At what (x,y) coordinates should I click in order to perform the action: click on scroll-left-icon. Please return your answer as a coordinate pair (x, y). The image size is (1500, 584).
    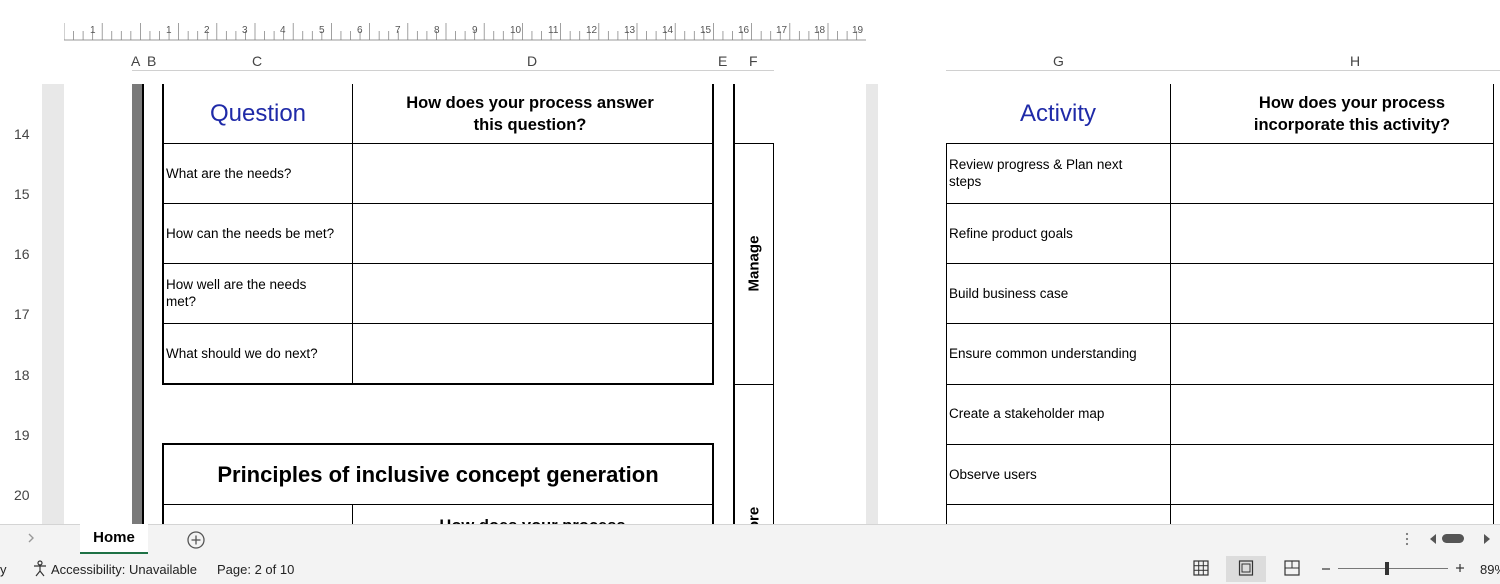
    Looking at the image, I should click on (1433, 539).